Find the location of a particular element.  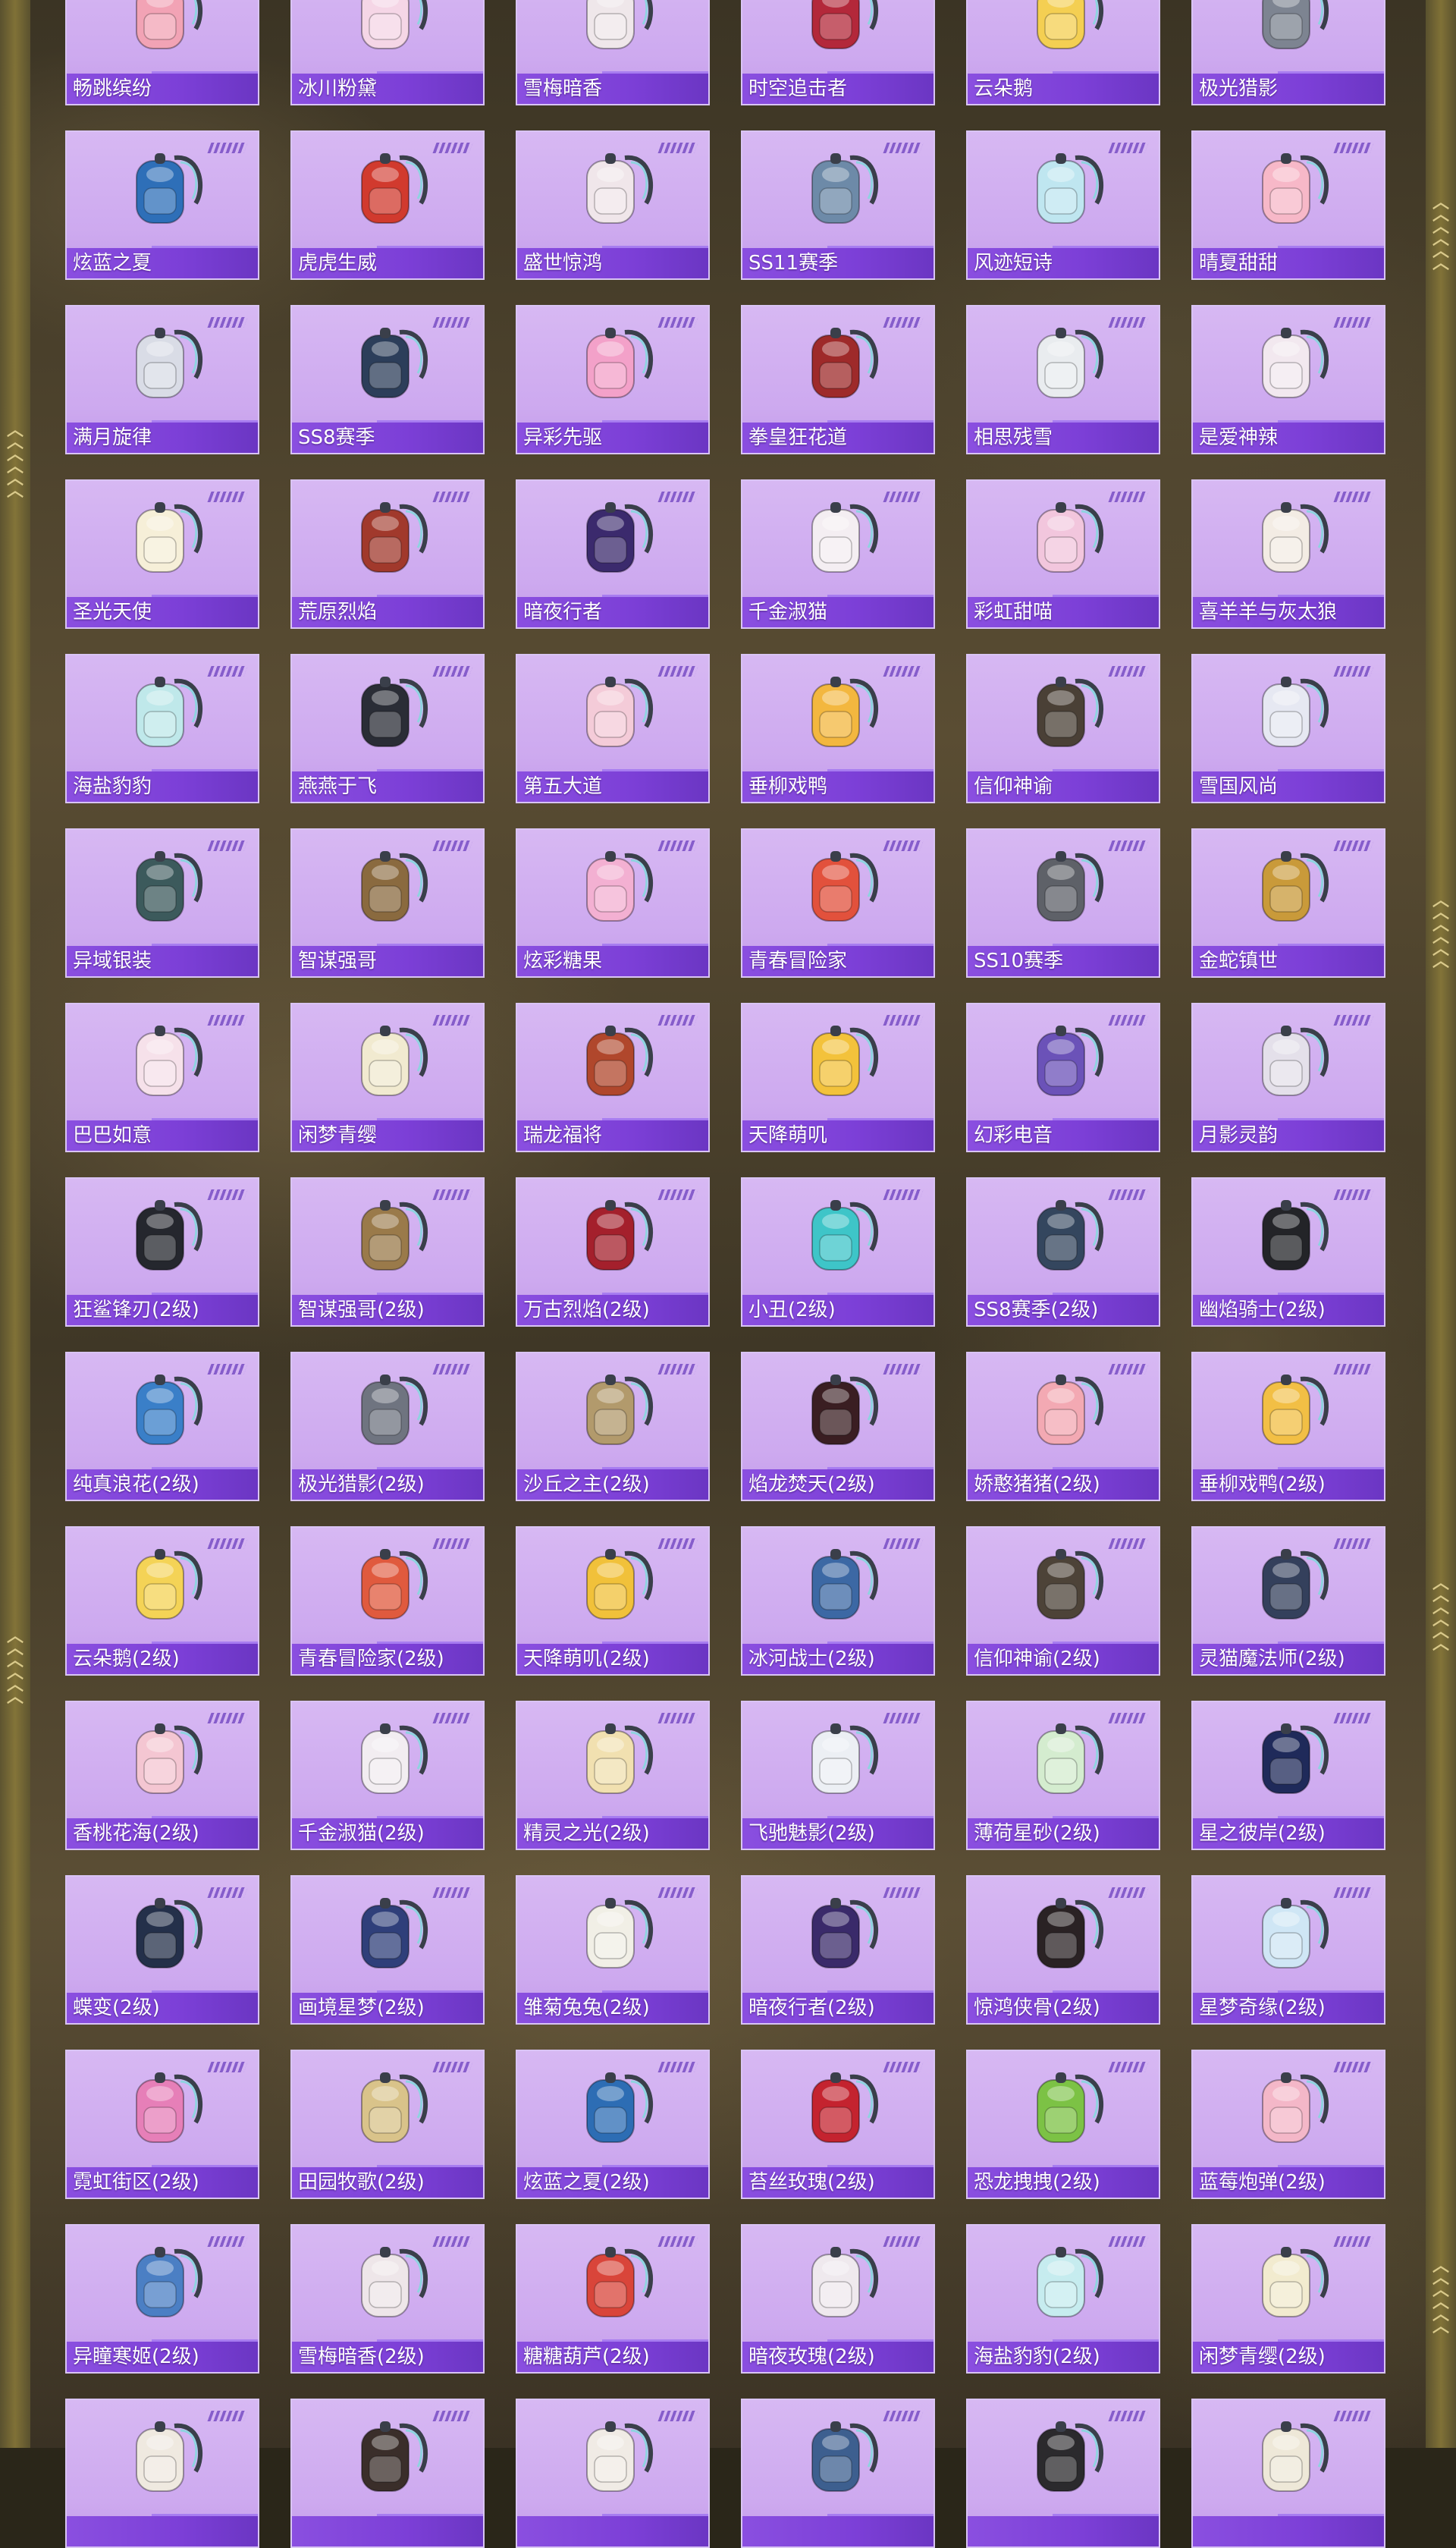

backpack-name-label: 焰龙焚天(2级) is located at coordinates (838, 1484).